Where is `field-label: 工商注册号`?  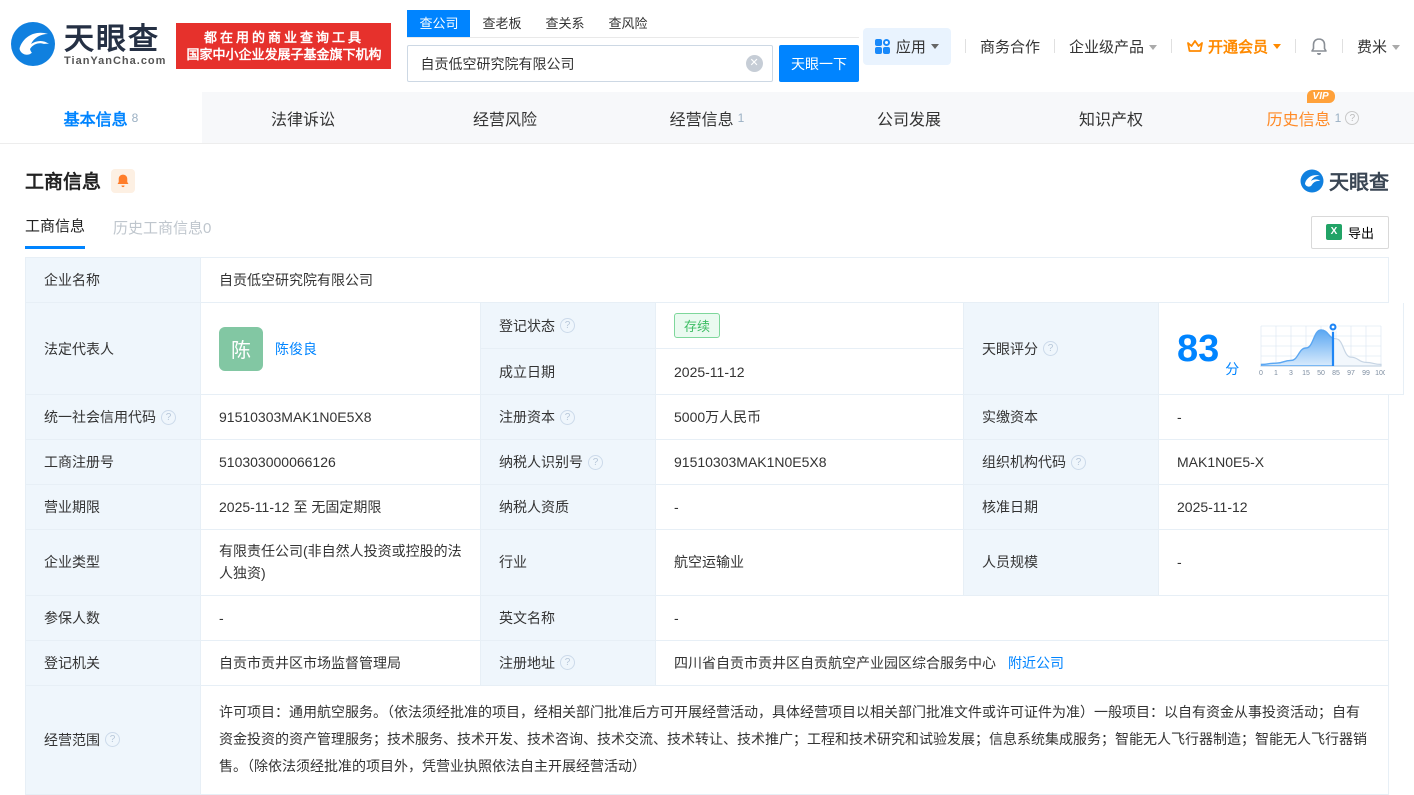
field-label: 工商注册号 is located at coordinates (113, 462).